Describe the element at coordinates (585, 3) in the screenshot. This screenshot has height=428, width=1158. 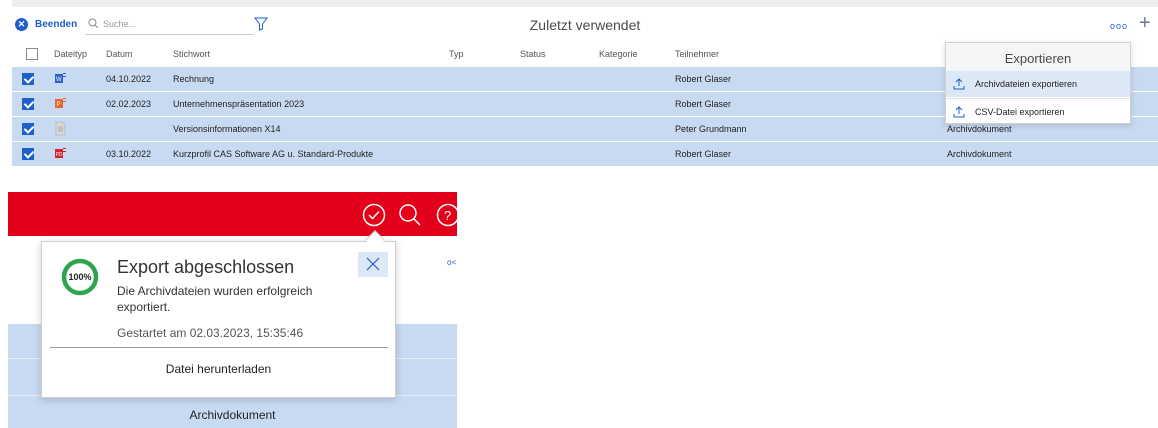
I see `top-shadow` at that location.